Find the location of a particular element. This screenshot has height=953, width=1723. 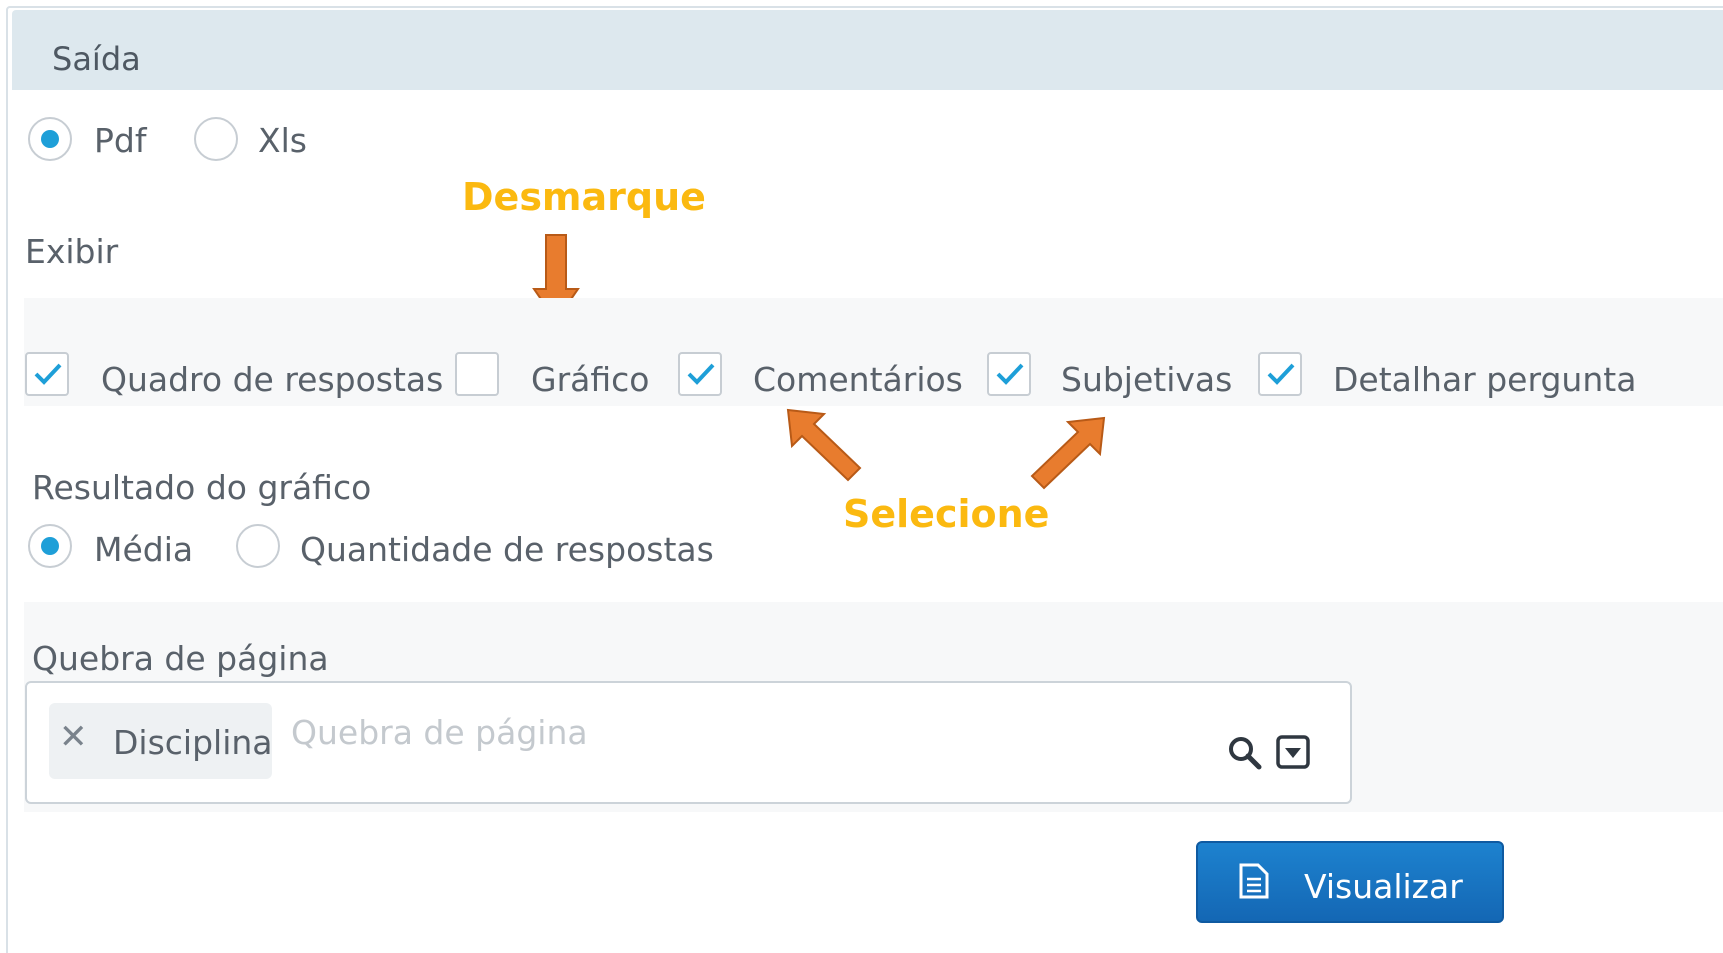

radio-quantidade-label: Quantidade de respostas is located at coordinates (507, 549).